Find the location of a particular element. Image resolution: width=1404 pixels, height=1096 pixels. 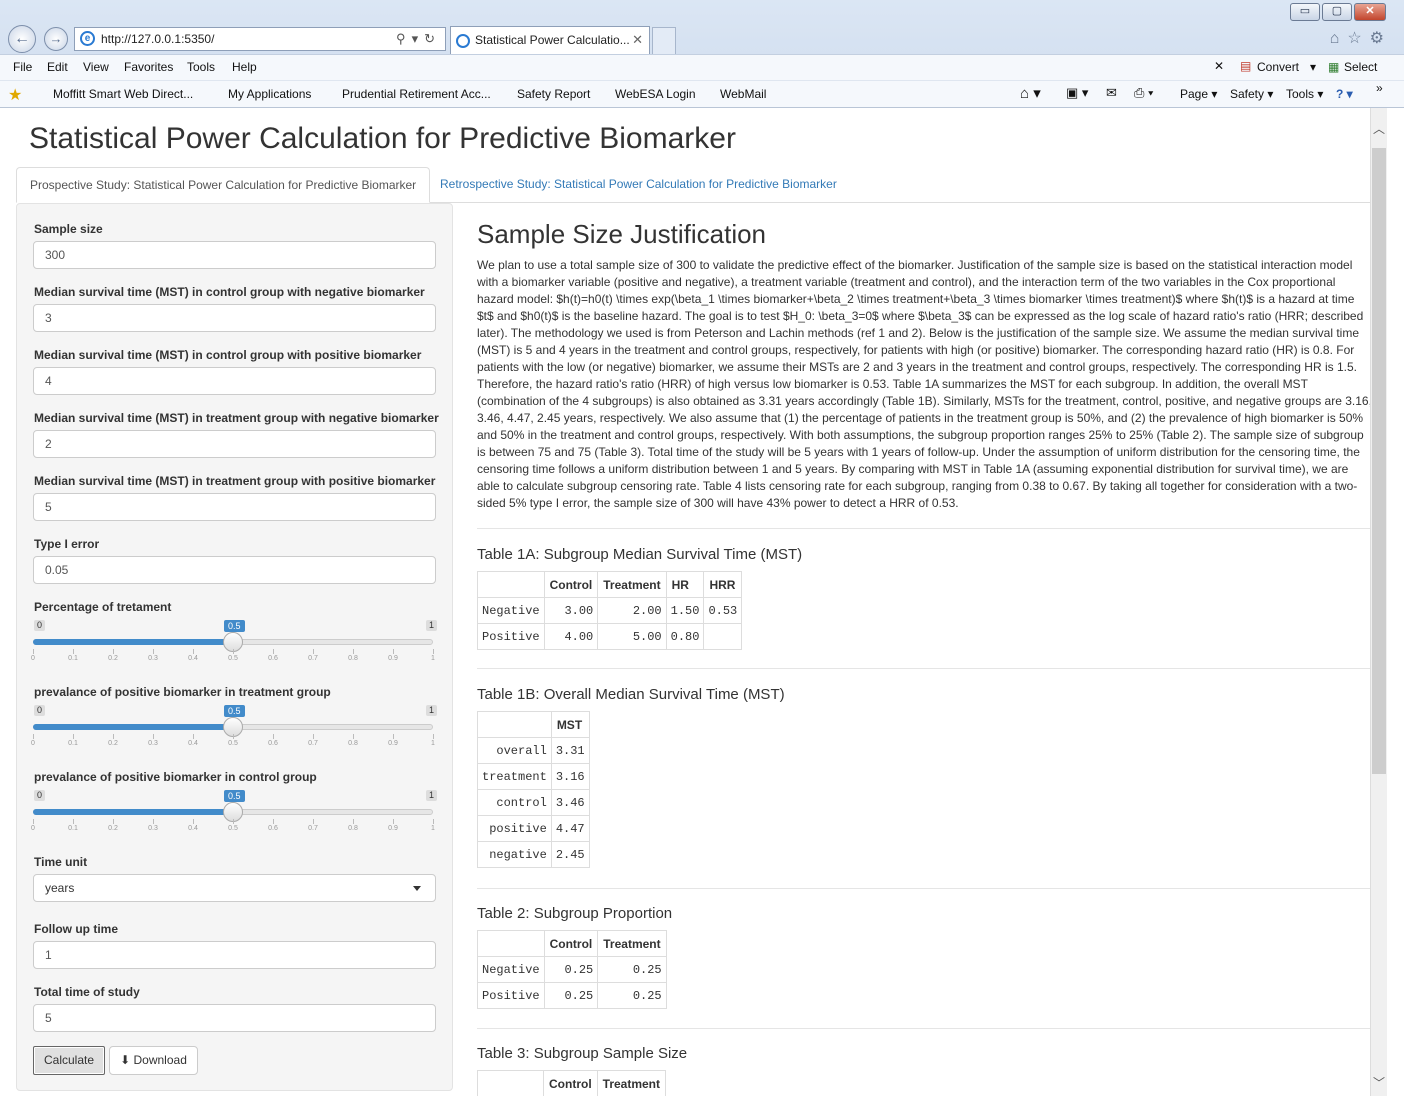

table-cell: positive is located at coordinates (514, 828).